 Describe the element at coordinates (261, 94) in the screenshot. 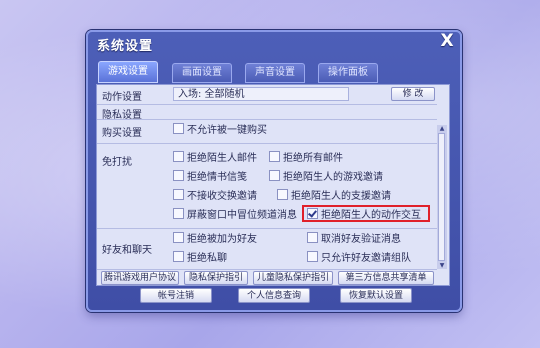

I see `action-setting-value: 入场: 全部随机` at that location.